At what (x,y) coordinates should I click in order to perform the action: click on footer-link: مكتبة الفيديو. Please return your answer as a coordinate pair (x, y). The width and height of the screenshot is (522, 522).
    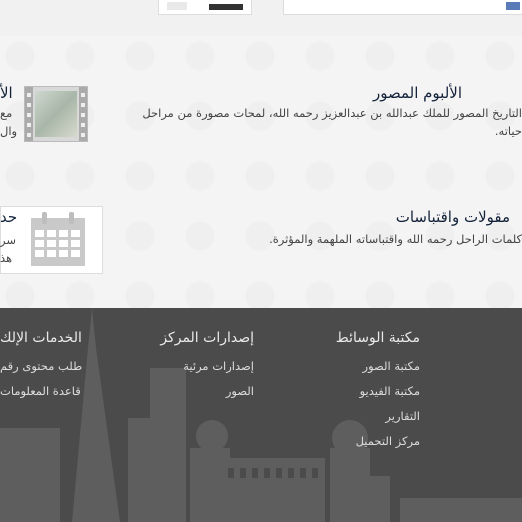
    Looking at the image, I should click on (390, 391).